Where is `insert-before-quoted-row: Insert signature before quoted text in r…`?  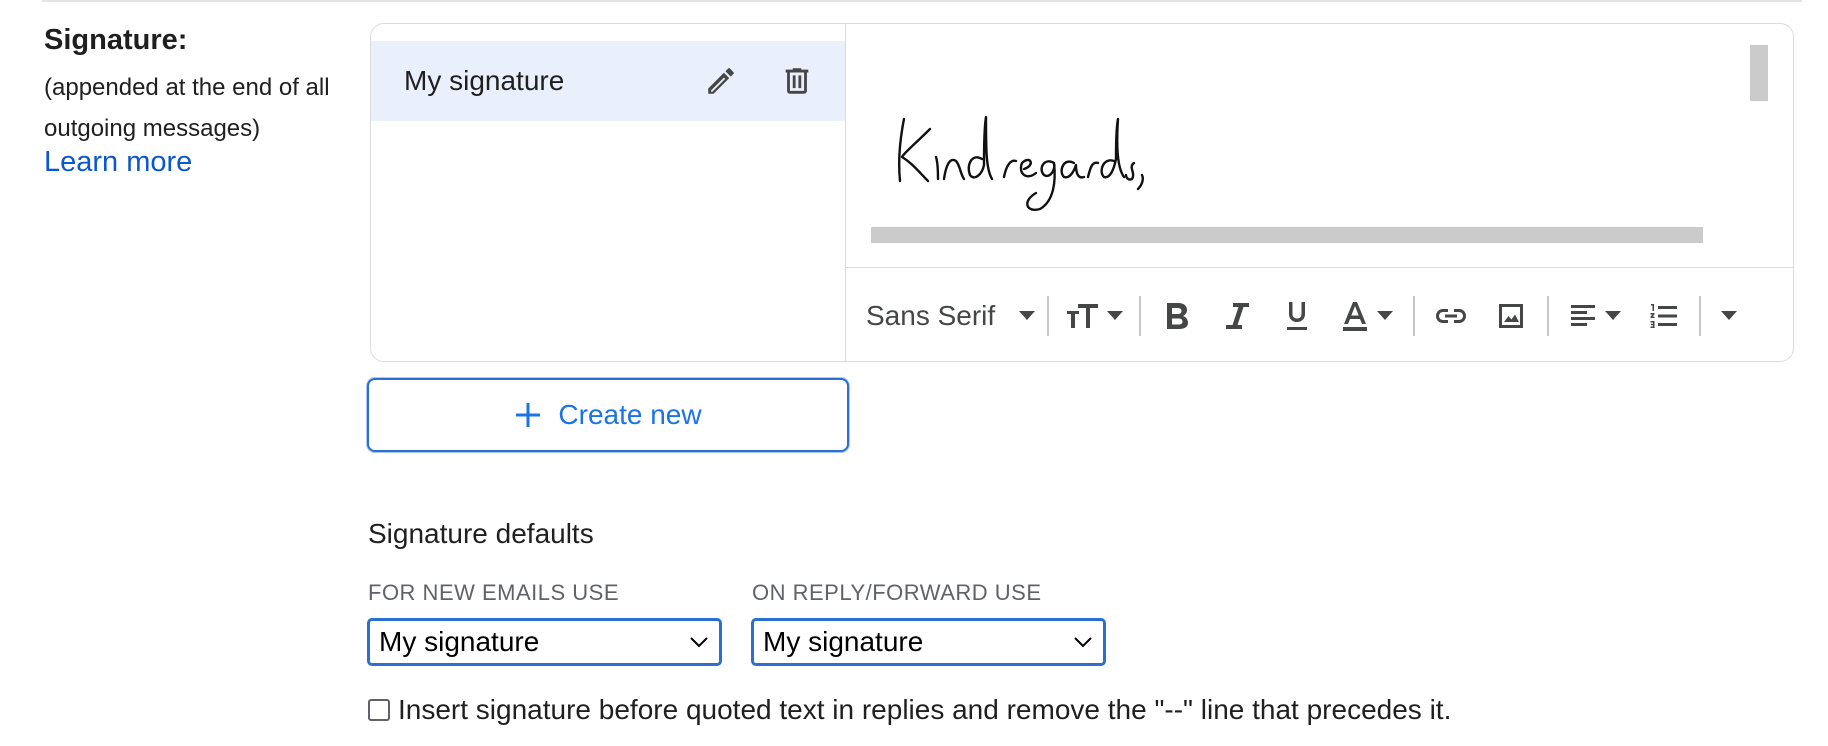 insert-before-quoted-row: Insert signature before quoted text in r… is located at coordinates (909, 710).